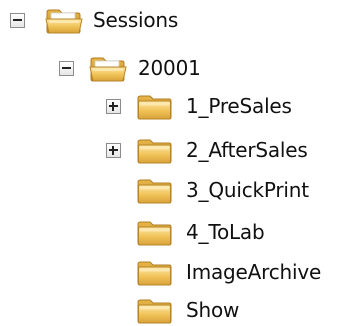 This screenshot has width=348, height=326. I want to click on tree-node-imagearchive: ImageArchive, so click(173, 272).